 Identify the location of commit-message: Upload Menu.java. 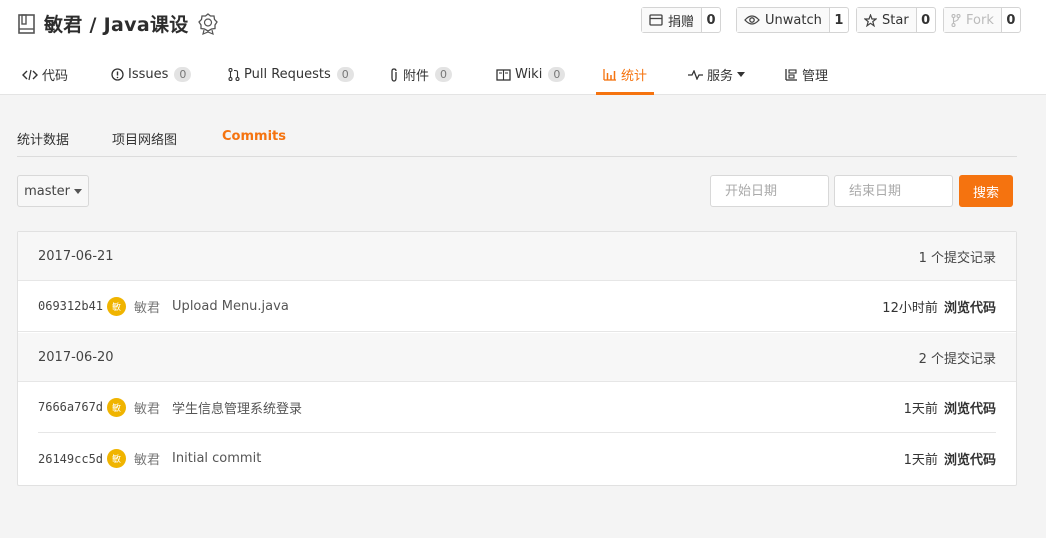
(230, 306).